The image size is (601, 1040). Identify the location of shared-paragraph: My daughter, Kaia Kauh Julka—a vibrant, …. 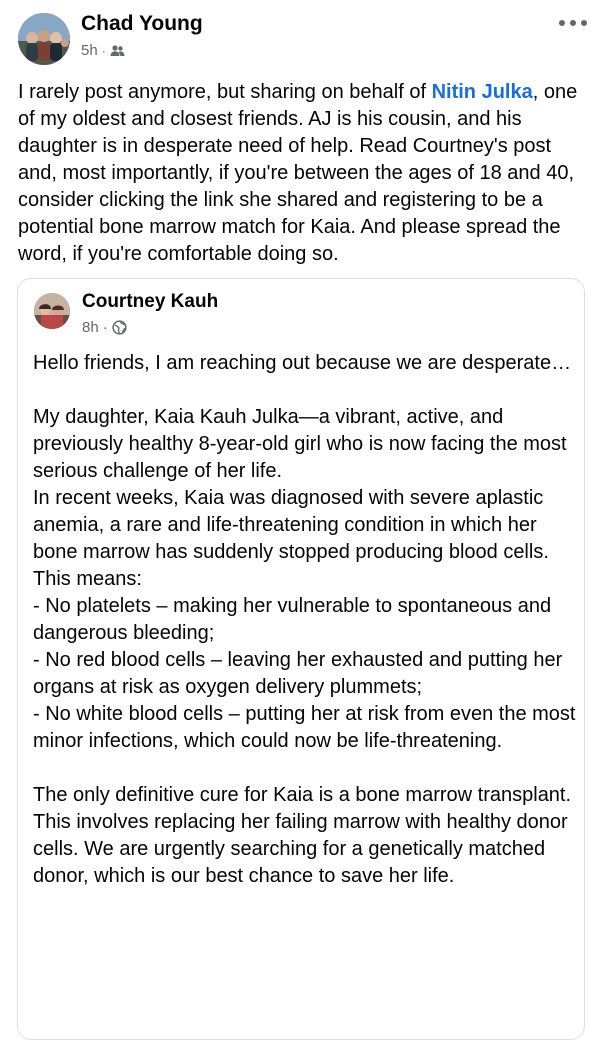
(300, 444).